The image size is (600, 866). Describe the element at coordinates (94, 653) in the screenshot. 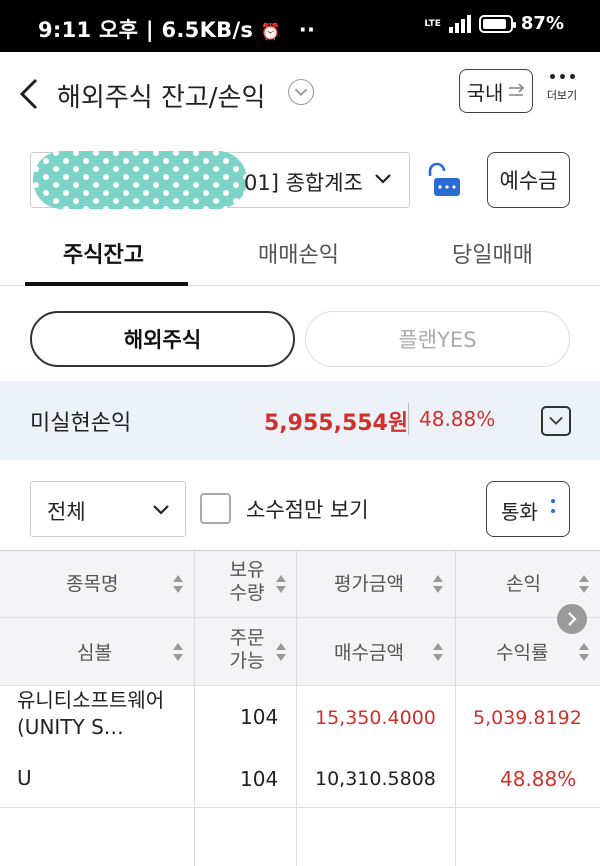

I see `header-symbol: 심볼` at that location.